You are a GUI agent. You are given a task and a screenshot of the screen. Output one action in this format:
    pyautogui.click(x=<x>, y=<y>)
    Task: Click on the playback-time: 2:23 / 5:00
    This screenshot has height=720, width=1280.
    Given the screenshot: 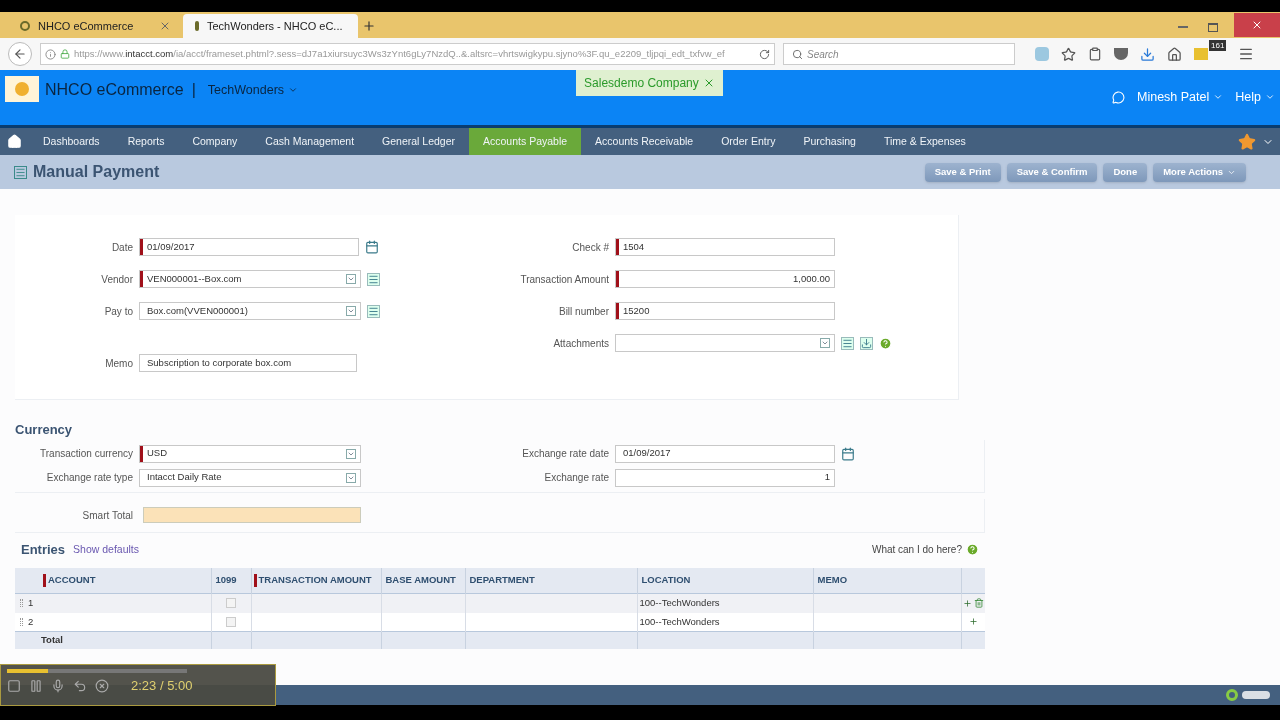 What is the action you would take?
    pyautogui.click(x=162, y=686)
    